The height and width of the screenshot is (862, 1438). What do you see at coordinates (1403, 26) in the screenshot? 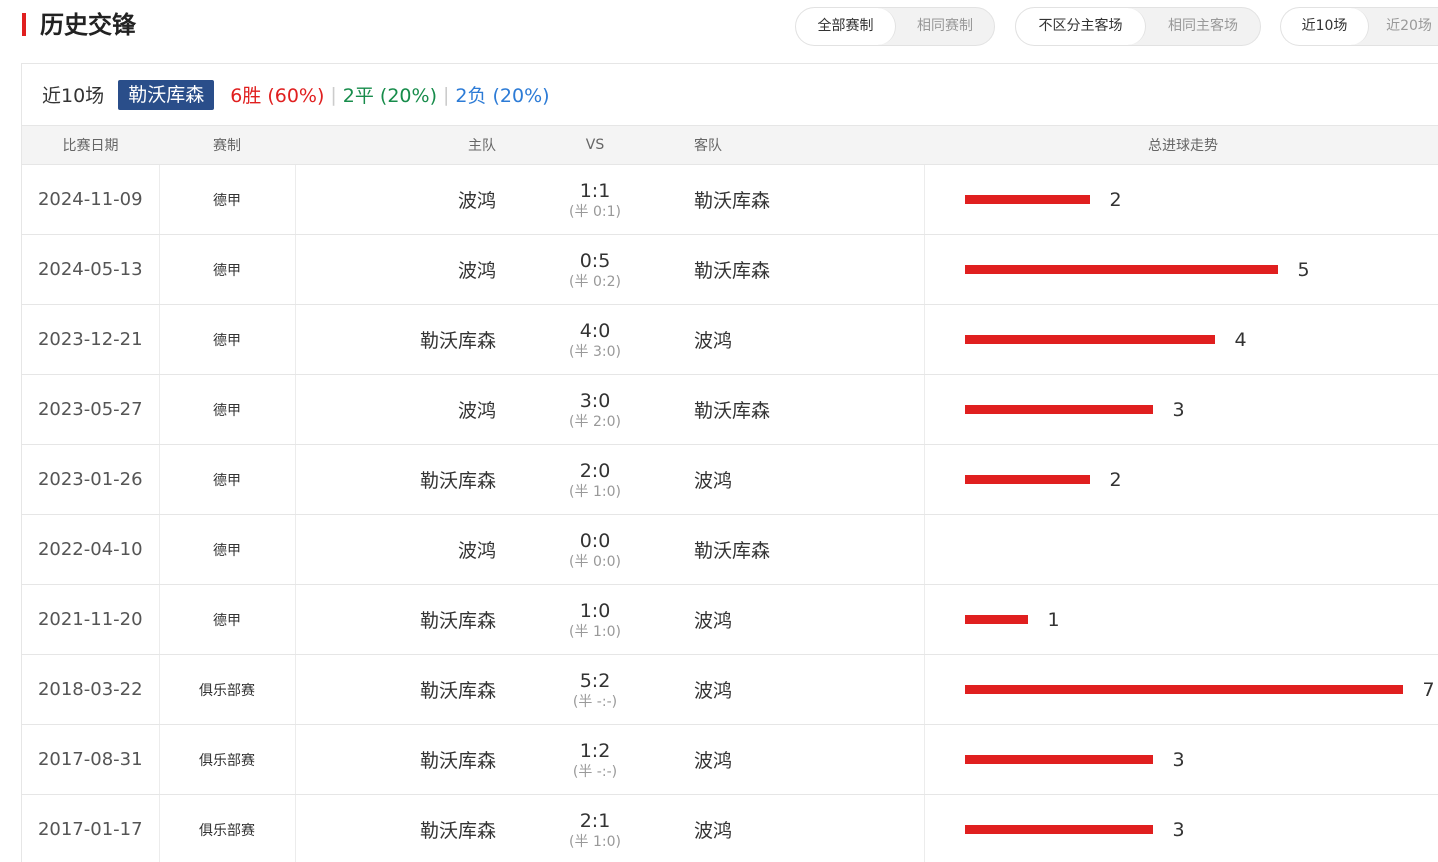
I see `filter-last-20: 近20场` at bounding box center [1403, 26].